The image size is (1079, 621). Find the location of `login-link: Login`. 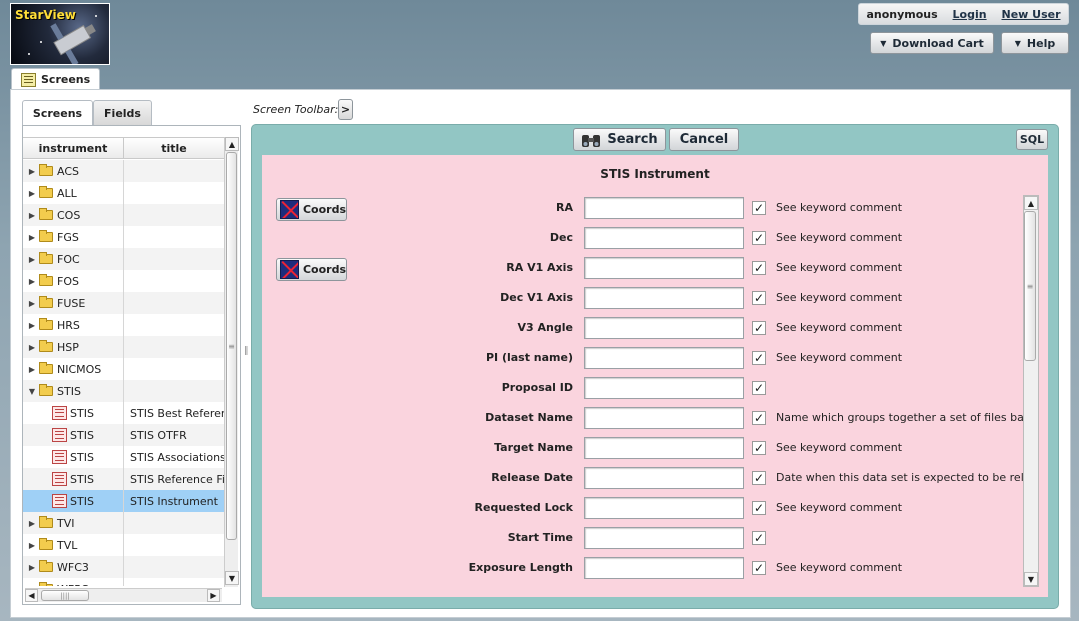

login-link: Login is located at coordinates (970, 14).